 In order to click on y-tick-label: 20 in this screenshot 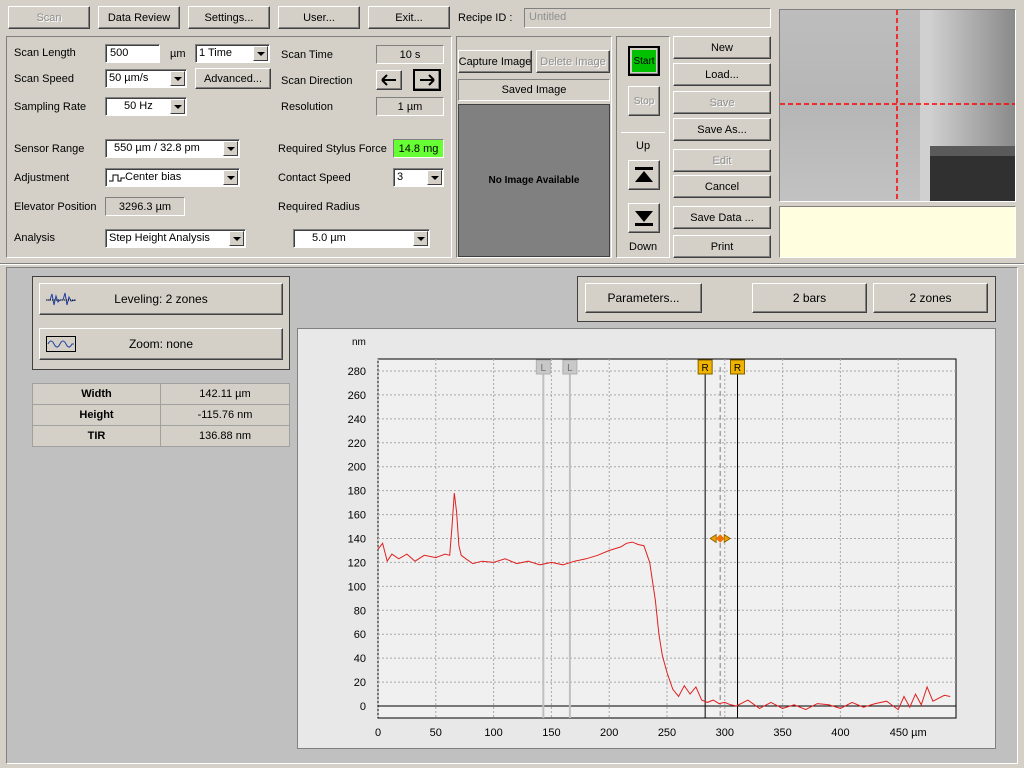, I will do `click(360, 683)`.